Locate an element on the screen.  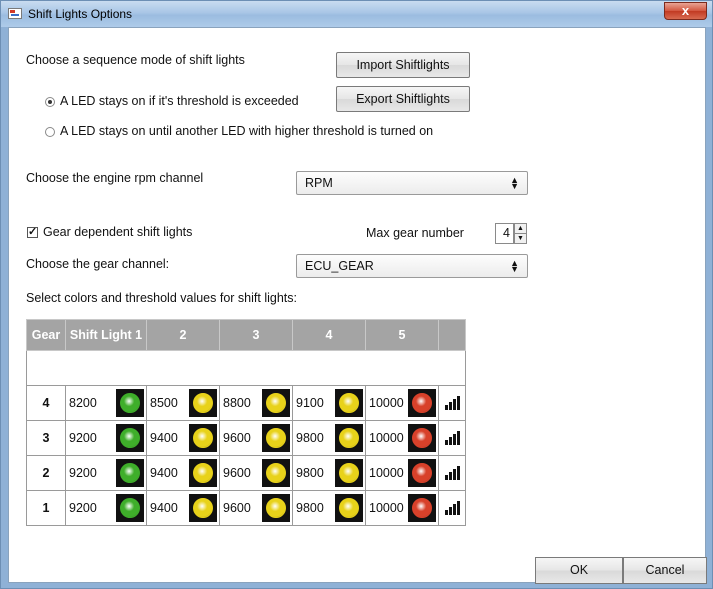
column-header: 3 is located at coordinates (256, 335).